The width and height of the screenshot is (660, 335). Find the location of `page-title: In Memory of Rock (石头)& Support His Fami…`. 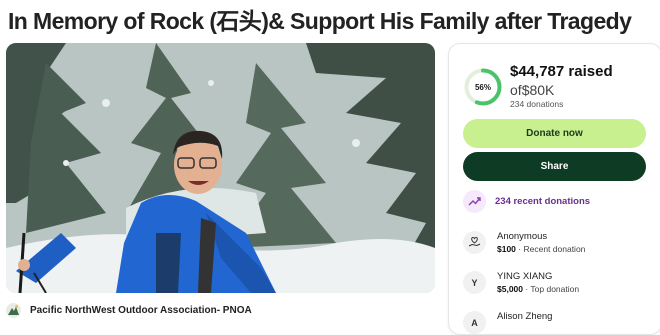

page-title: In Memory of Rock (石头)& Support His Fami… is located at coordinates (320, 21).